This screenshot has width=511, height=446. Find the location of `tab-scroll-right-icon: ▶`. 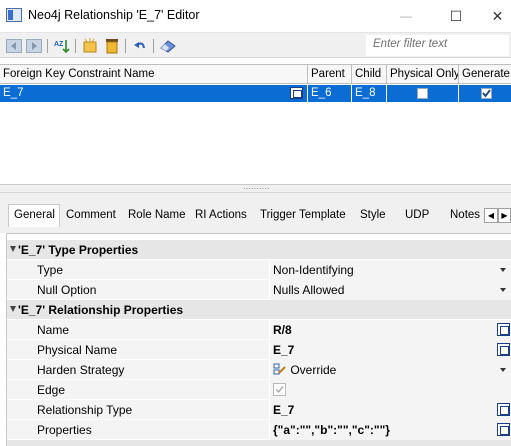

tab-scroll-right-icon: ▶ is located at coordinates (504, 215).